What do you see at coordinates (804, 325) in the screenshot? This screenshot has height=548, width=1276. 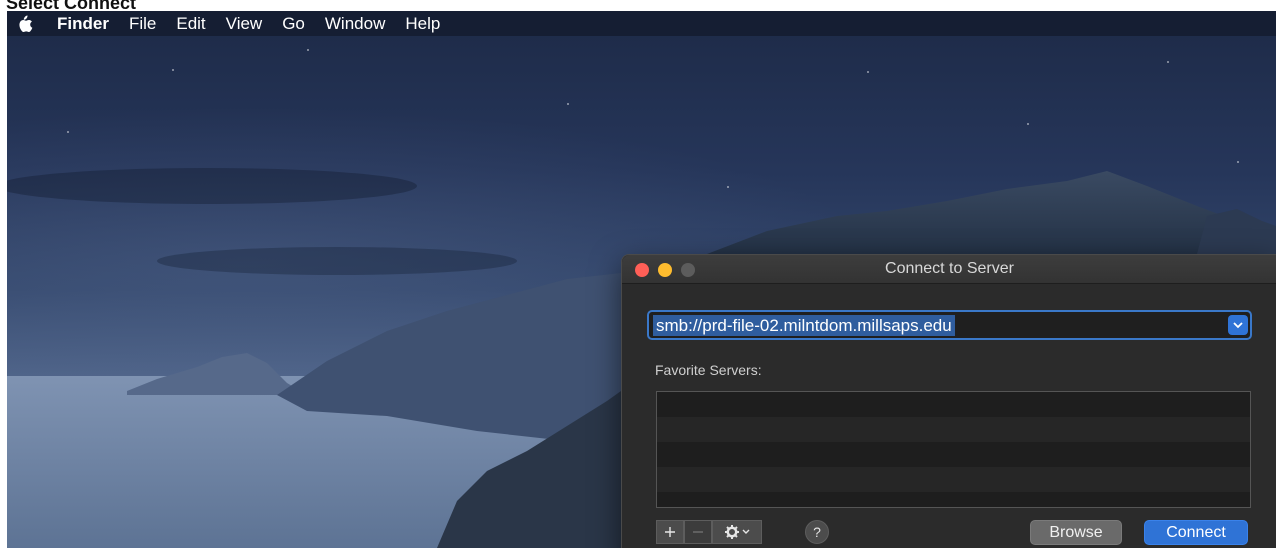 I see `server-address-value: smb://prd-file-02.milntdom.millsaps.edu` at bounding box center [804, 325].